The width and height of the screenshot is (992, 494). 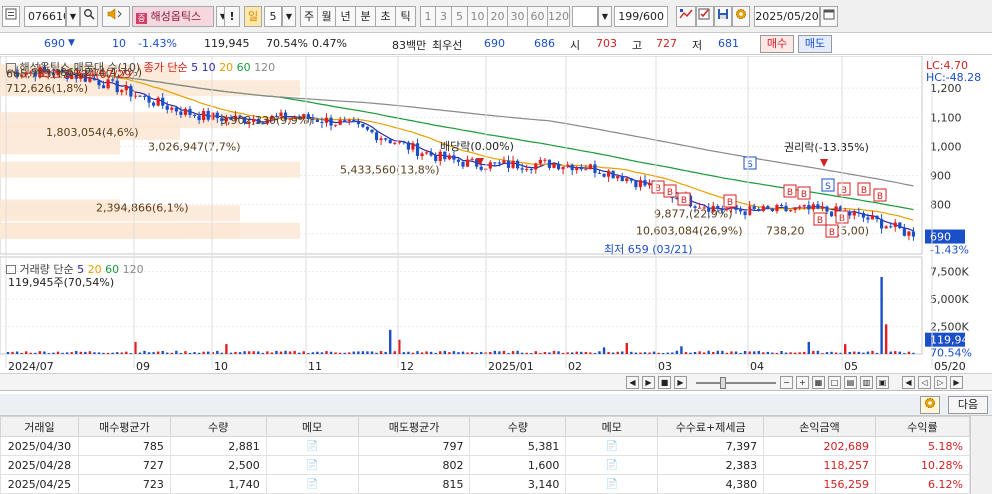 I want to click on col-fee: 수수료+제세금, so click(x=711, y=426).